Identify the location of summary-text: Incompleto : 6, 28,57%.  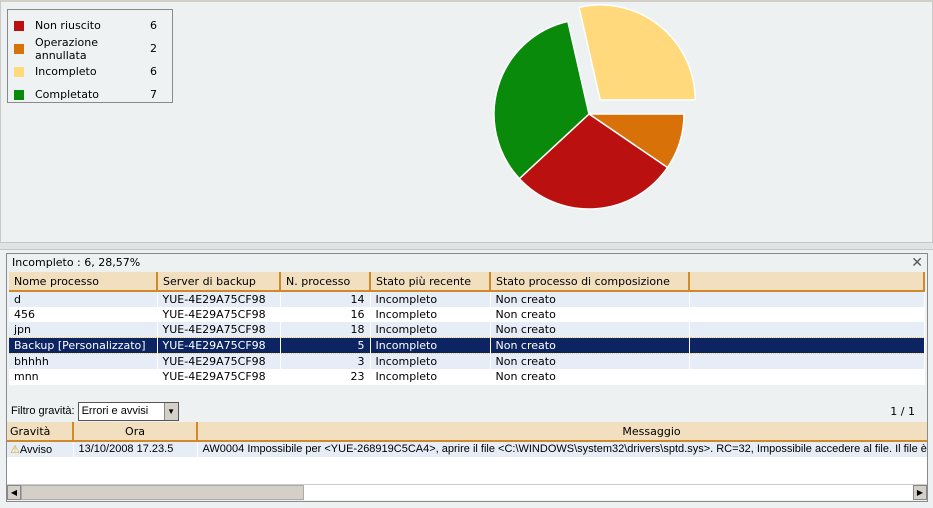
(76, 262).